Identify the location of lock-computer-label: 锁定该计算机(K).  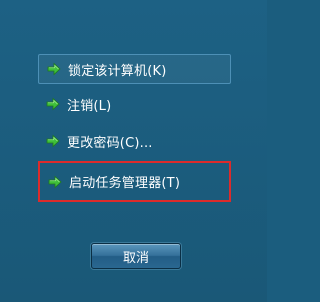
(117, 71).